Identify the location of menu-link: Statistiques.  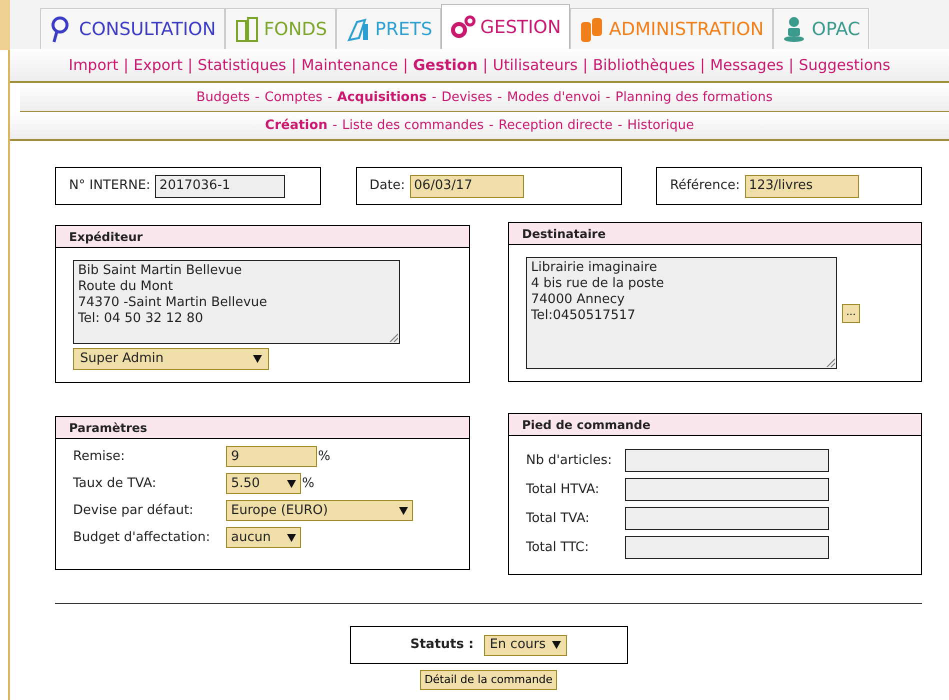
(242, 65).